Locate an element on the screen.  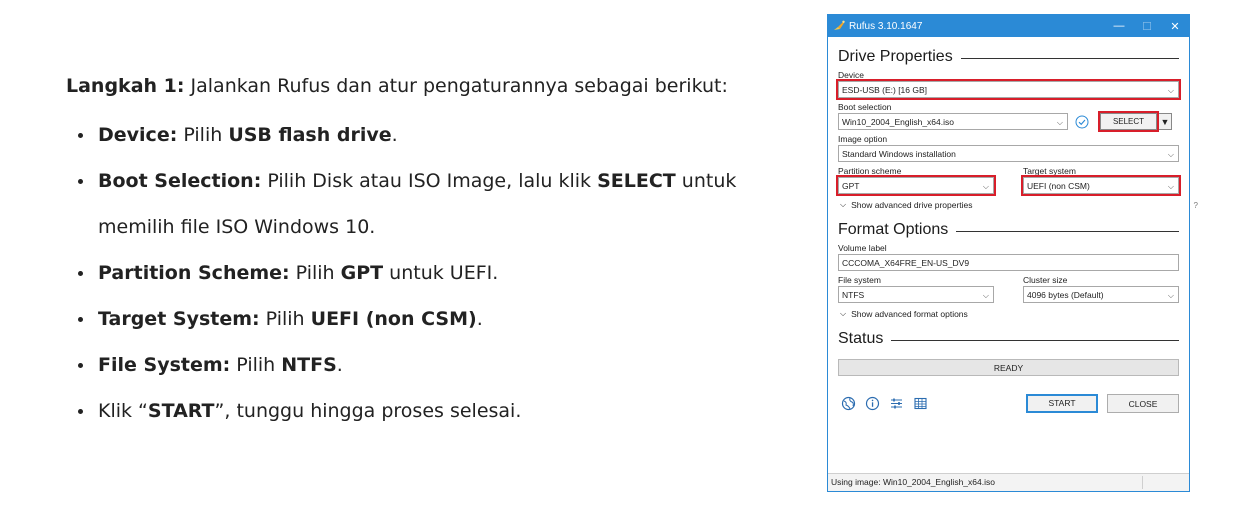
info-icon is located at coordinates (872, 403).